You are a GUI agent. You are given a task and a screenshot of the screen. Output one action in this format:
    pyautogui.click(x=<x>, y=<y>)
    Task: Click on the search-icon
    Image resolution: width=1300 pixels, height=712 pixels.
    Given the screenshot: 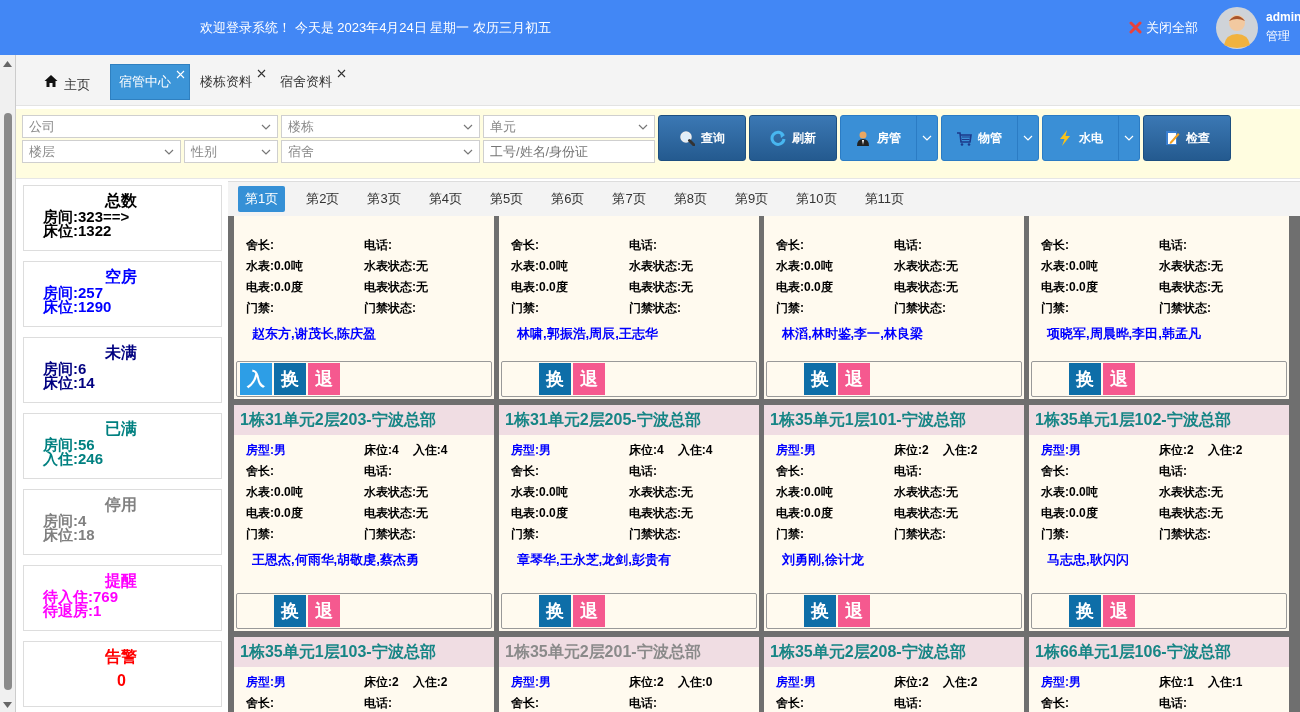 What is the action you would take?
    pyautogui.click(x=687, y=138)
    